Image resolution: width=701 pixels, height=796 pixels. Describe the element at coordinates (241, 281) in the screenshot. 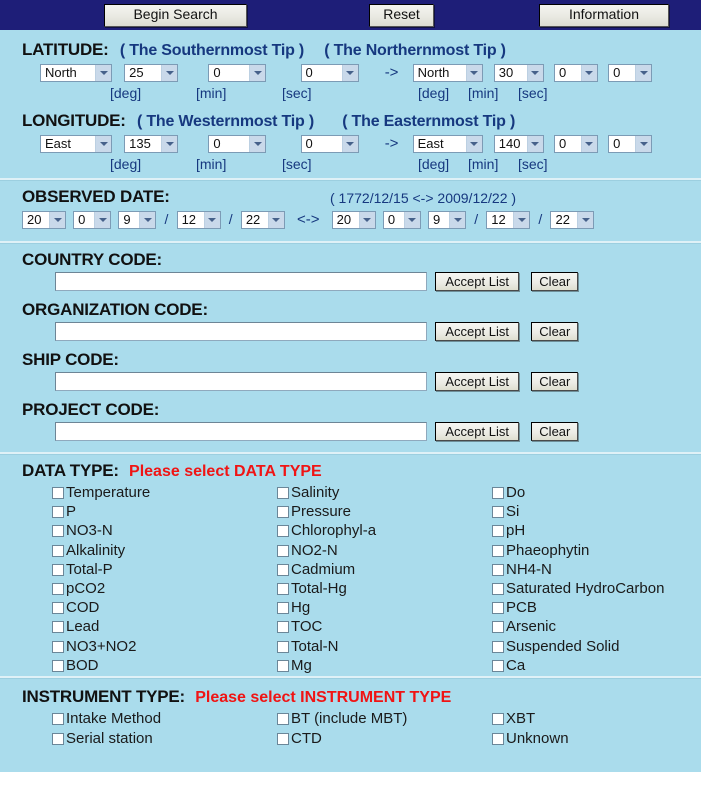

I see `country-code-input` at that location.